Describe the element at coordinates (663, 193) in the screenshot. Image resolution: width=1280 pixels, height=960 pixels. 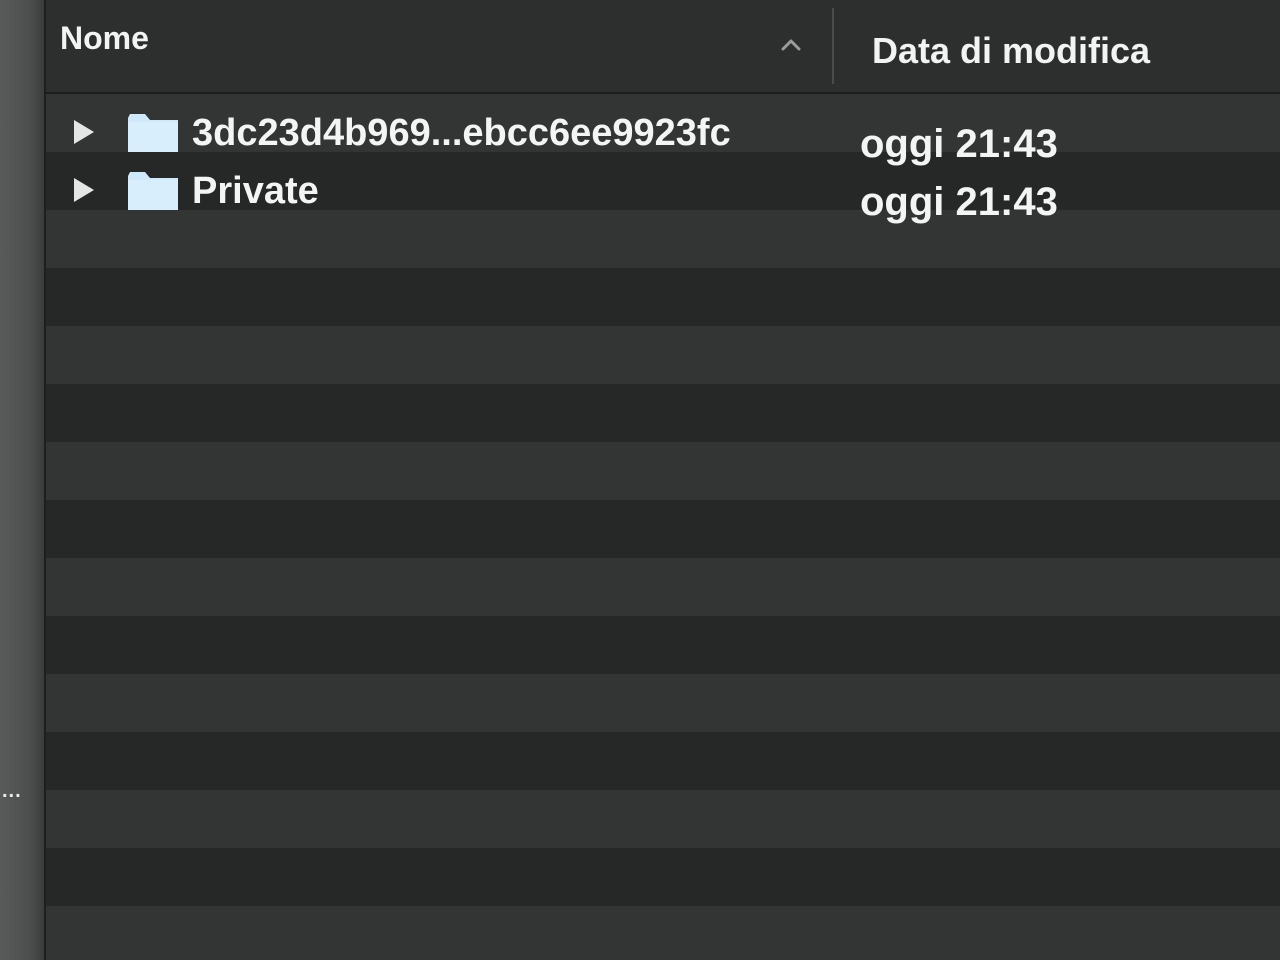
I see `list-item: Private oggi 21:43` at that location.